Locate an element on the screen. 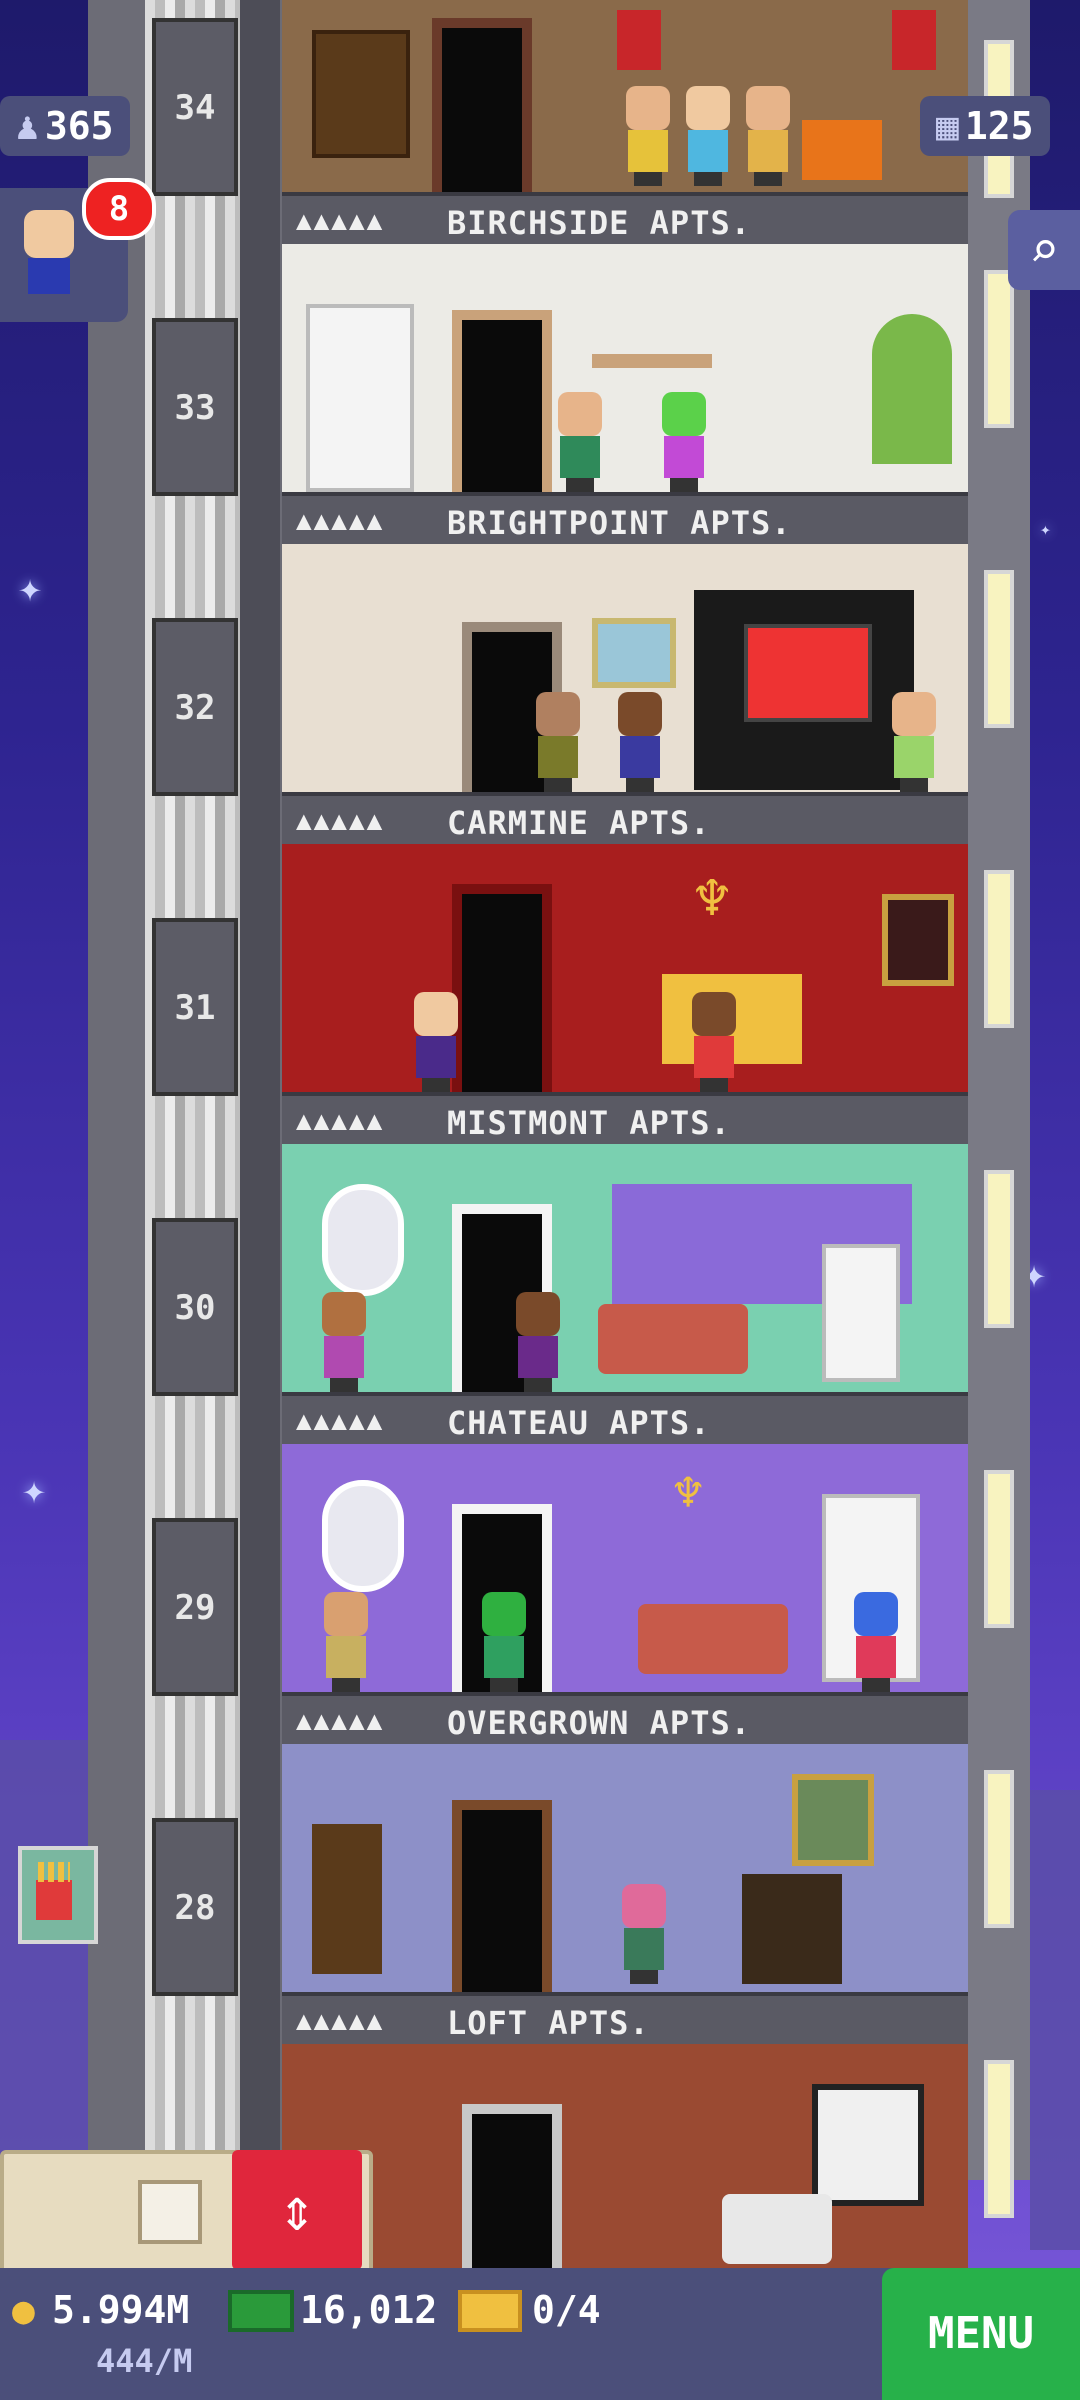 This screenshot has width=1080, height=2400. floors-value: 125 is located at coordinates (999, 126).